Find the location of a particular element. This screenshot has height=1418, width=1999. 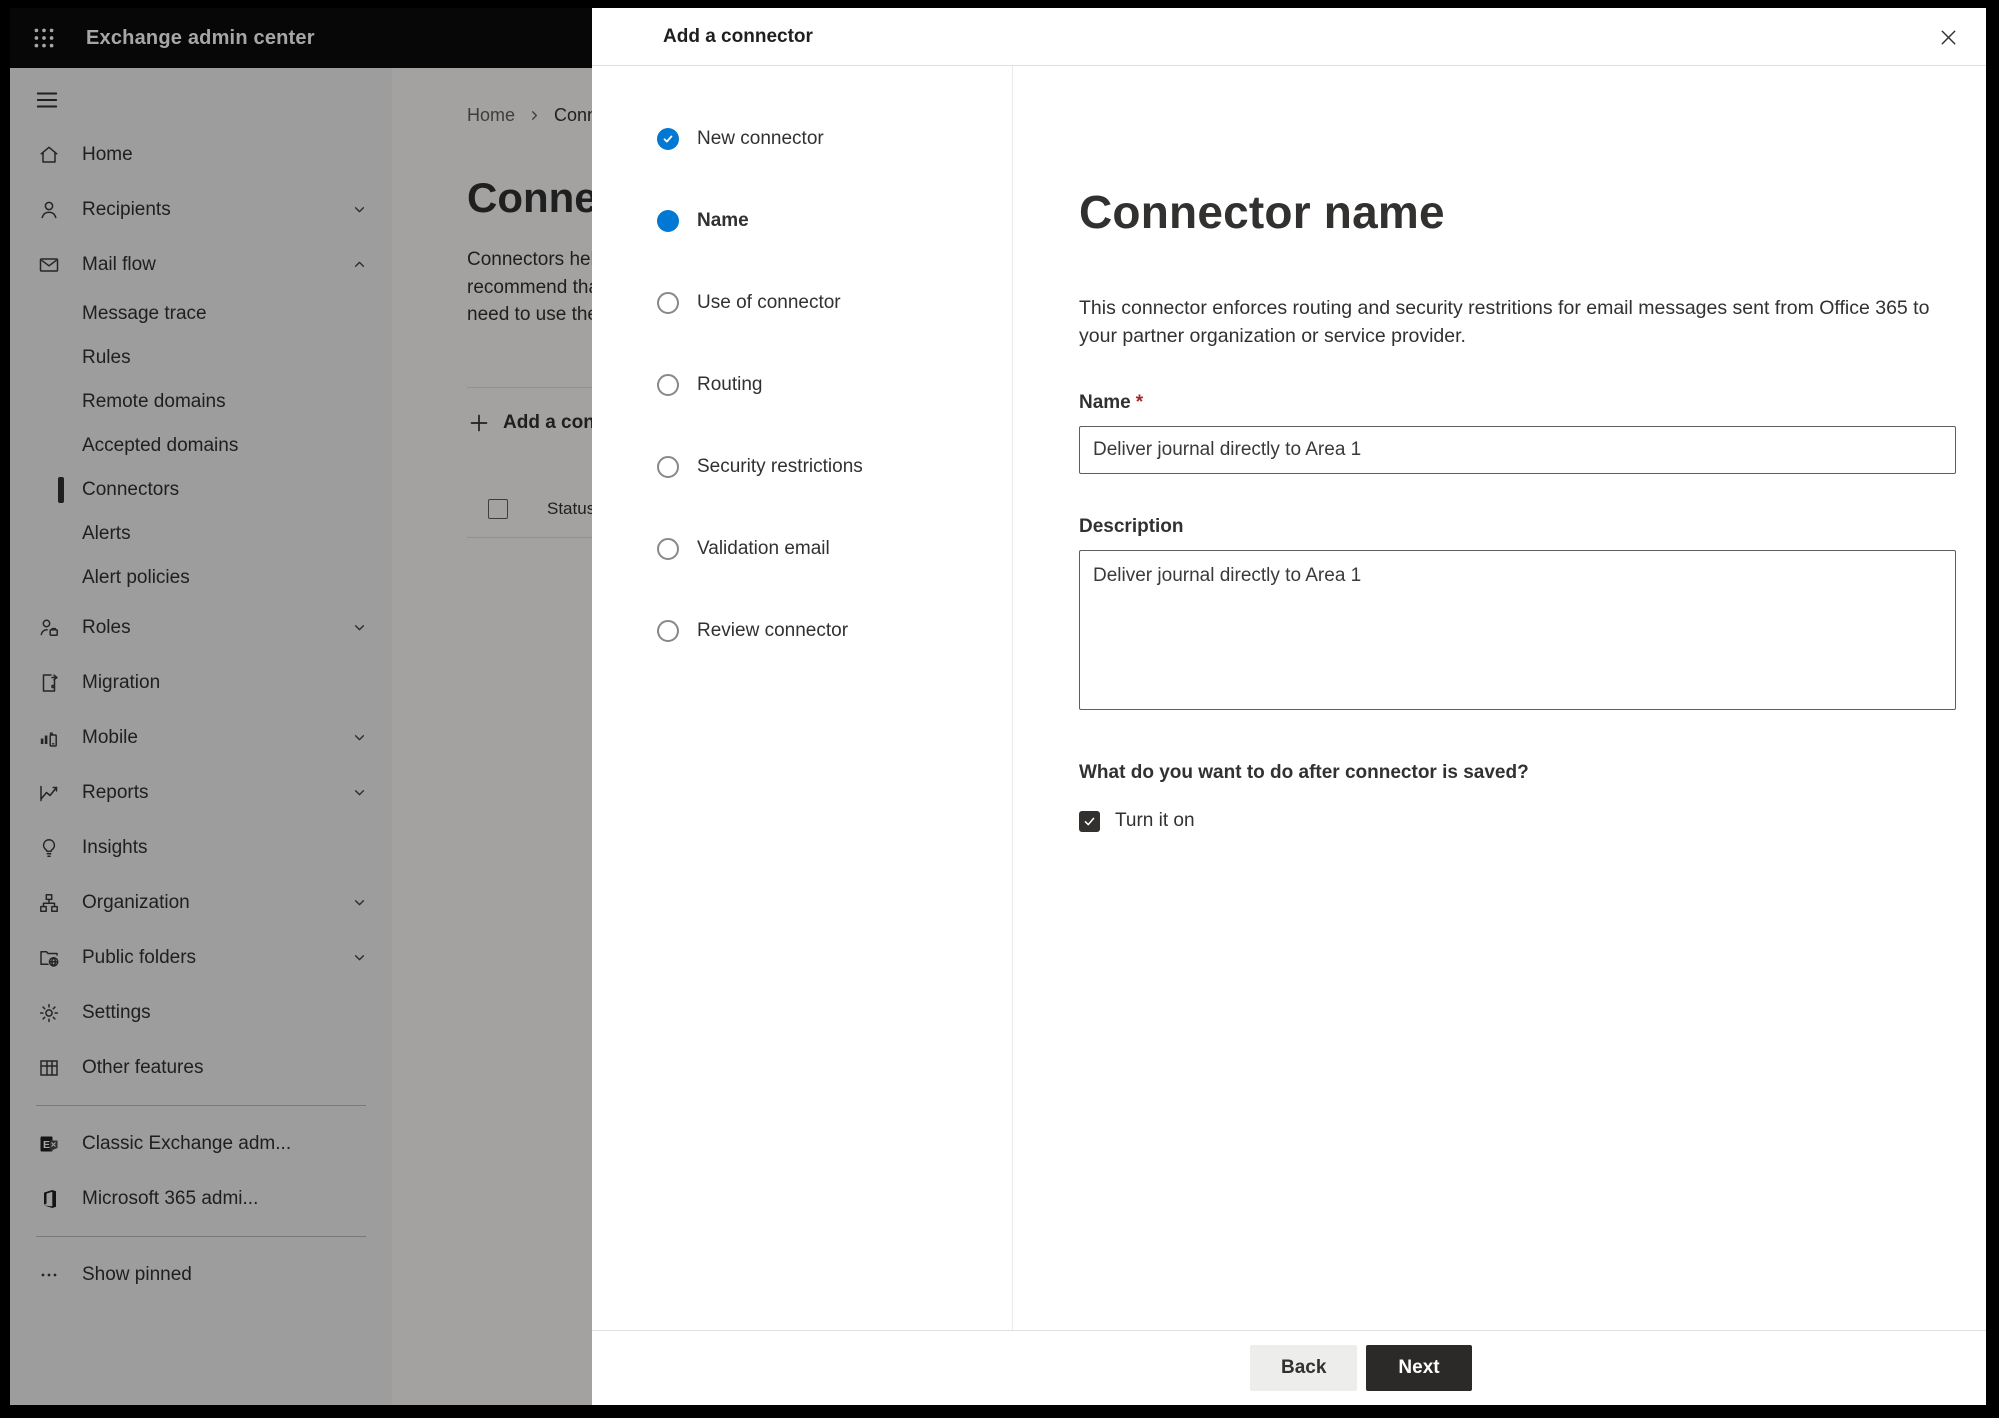

checkmark-icon is located at coordinates (1089, 821).